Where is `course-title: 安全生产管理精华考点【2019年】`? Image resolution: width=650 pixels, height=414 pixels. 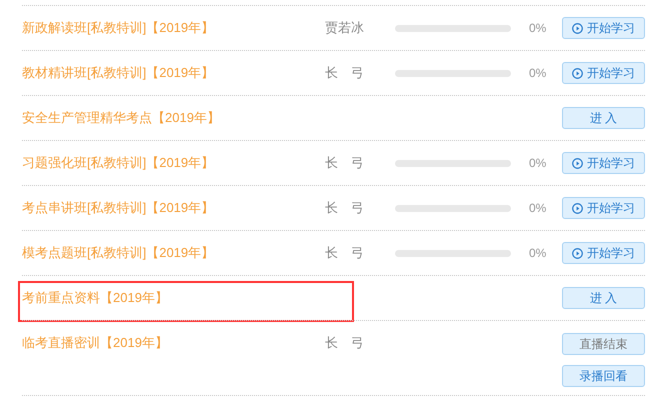 course-title: 安全生产管理精华考点【2019年】 is located at coordinates (173, 118).